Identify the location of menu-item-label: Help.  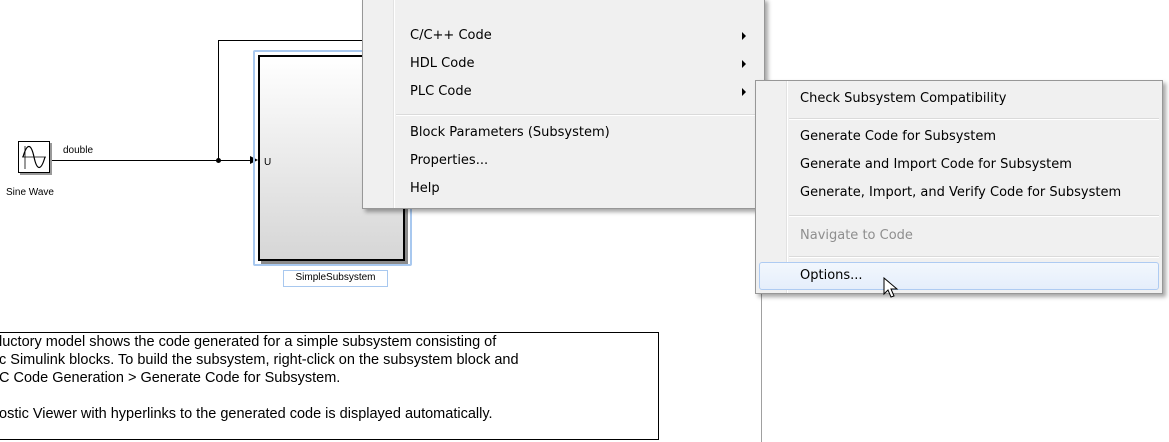
(425, 188).